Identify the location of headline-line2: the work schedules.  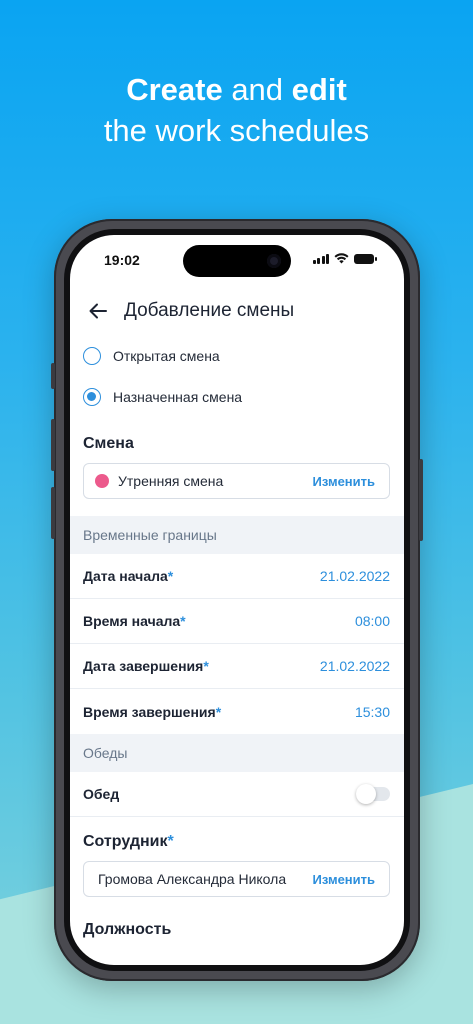
(236, 130).